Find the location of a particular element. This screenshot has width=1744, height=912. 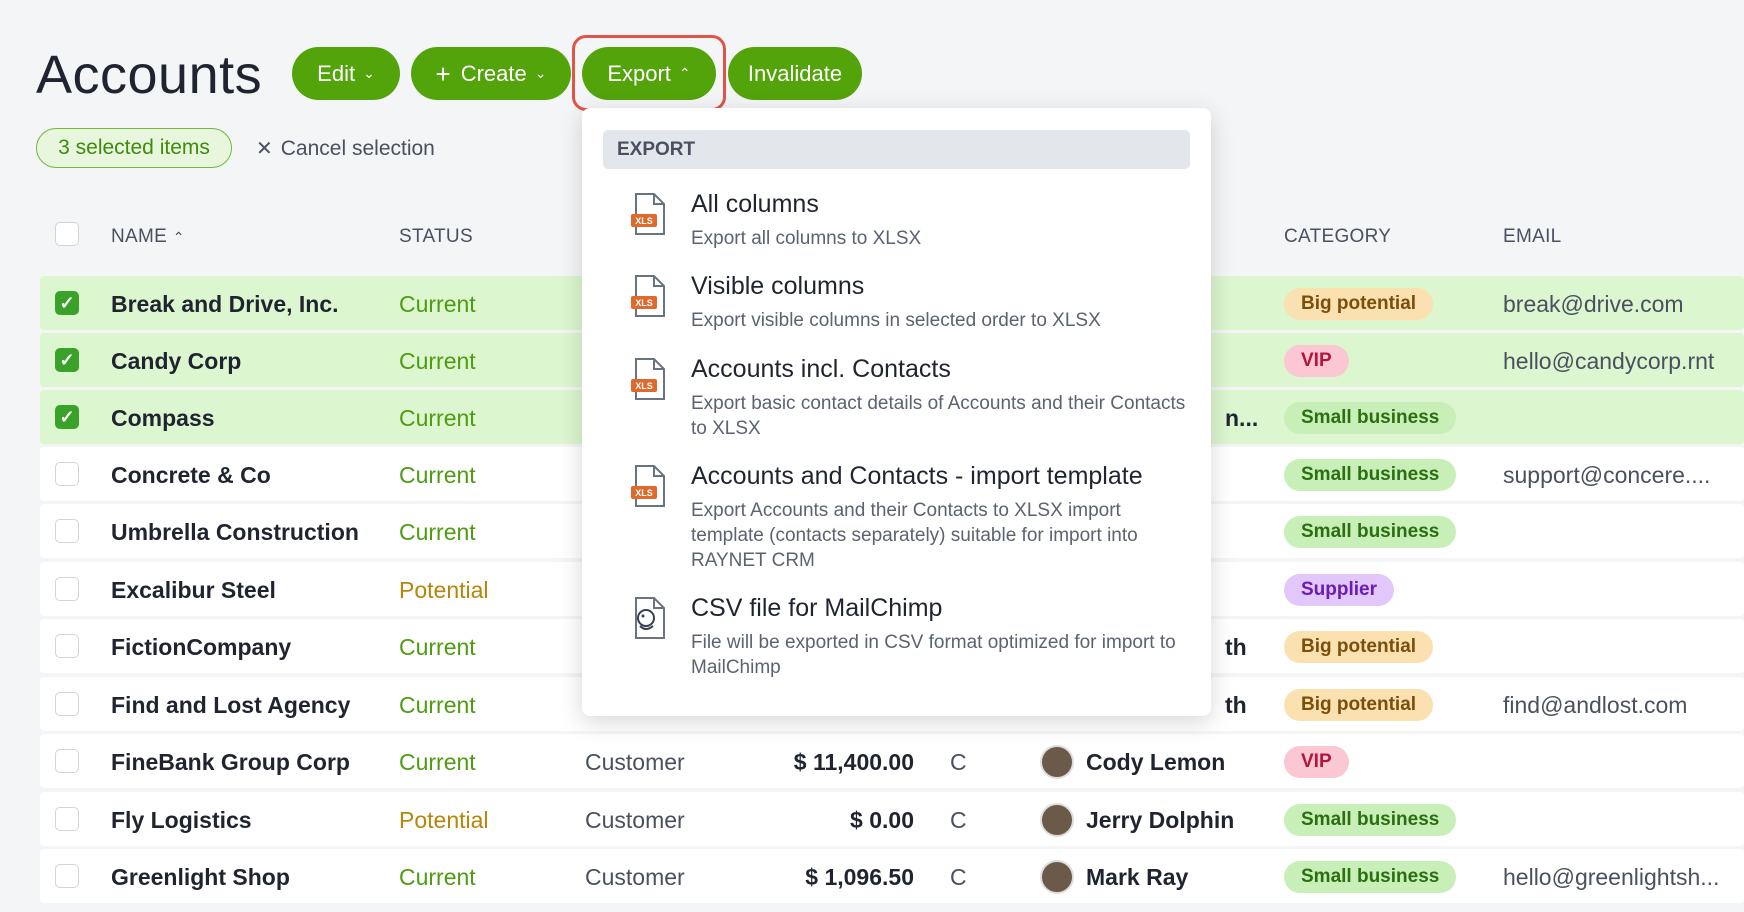

checkmark-icon: ✓ is located at coordinates (67, 359).